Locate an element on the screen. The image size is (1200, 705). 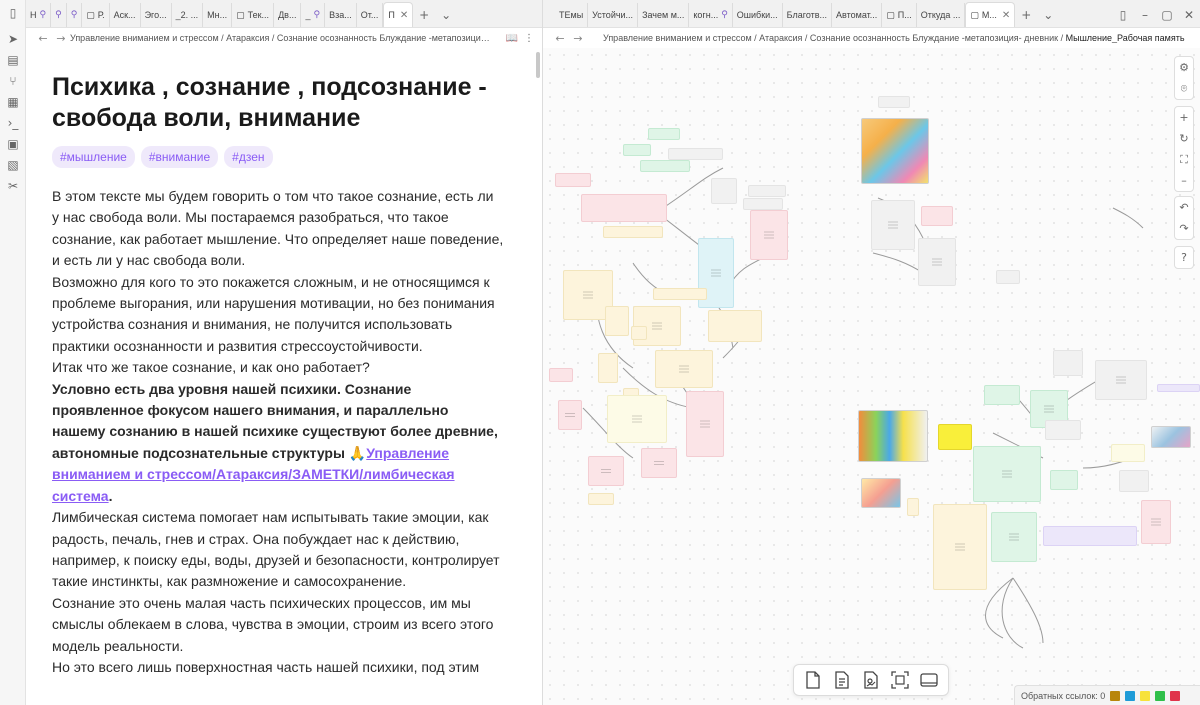
minimize-icon: – is located at coordinates (1145, 15).